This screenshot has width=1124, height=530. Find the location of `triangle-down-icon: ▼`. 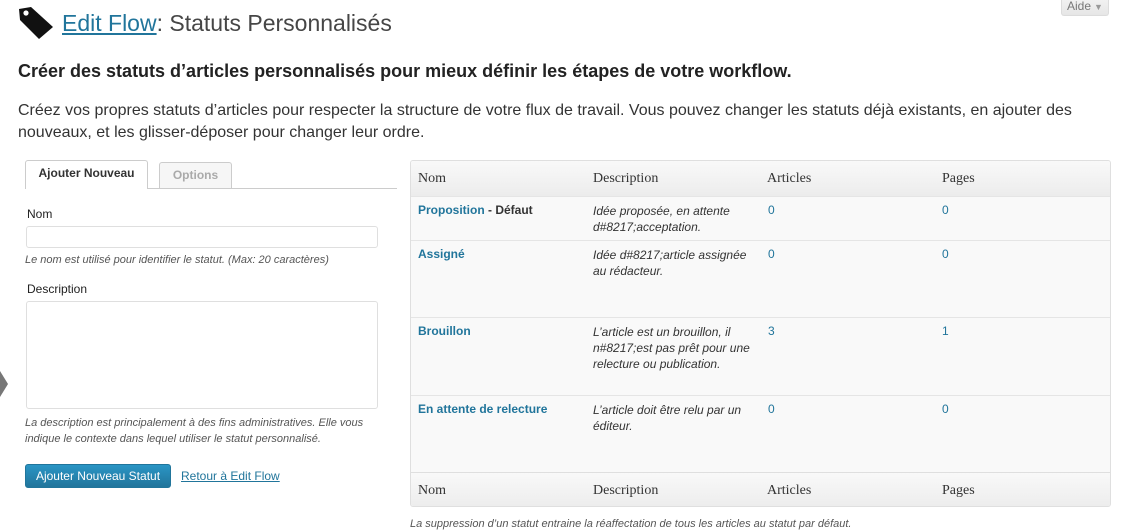

triangle-down-icon: ▼ is located at coordinates (1098, 7).